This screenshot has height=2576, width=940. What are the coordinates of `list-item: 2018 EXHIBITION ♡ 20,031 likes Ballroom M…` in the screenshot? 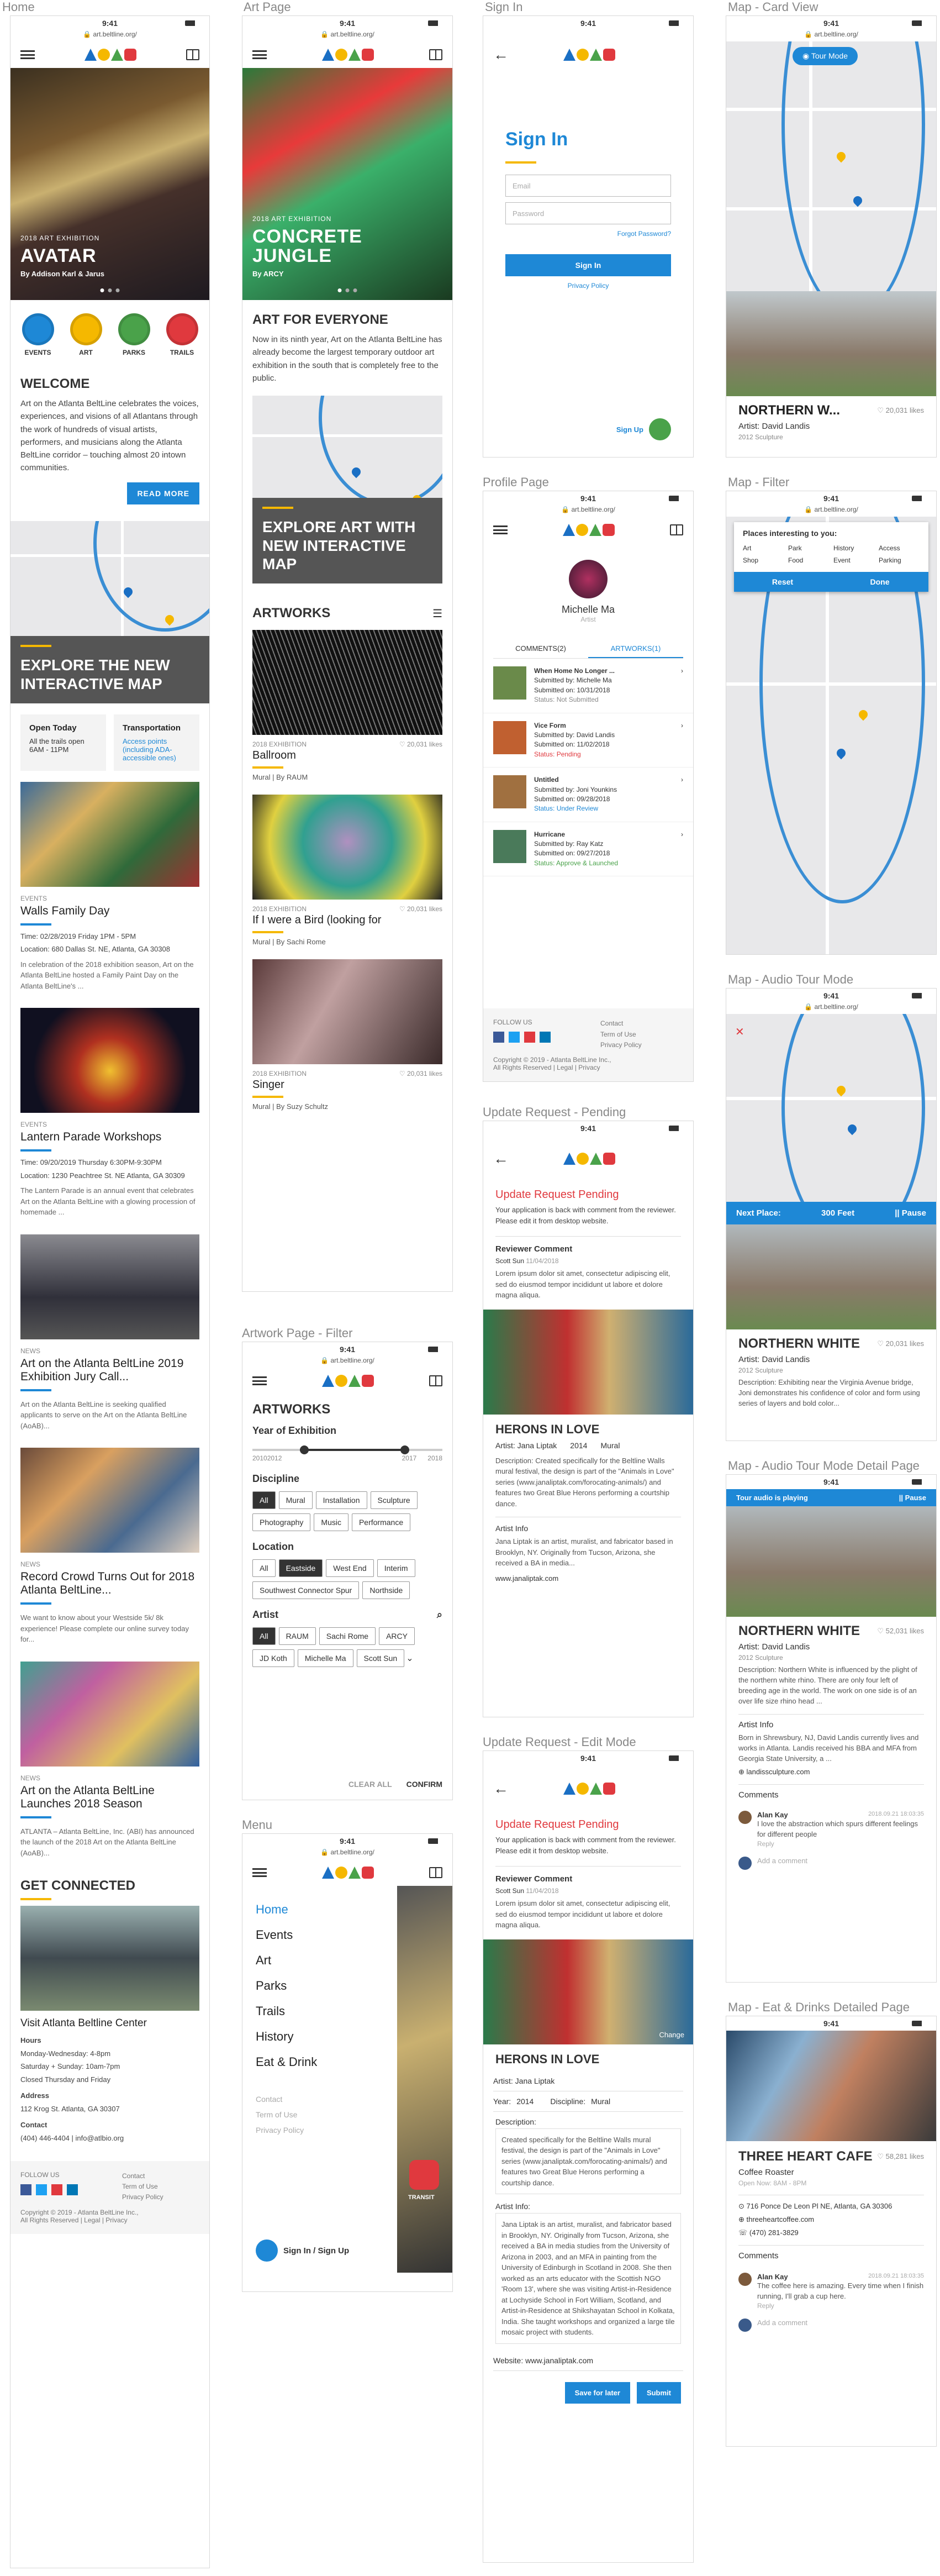 It's located at (347, 705).